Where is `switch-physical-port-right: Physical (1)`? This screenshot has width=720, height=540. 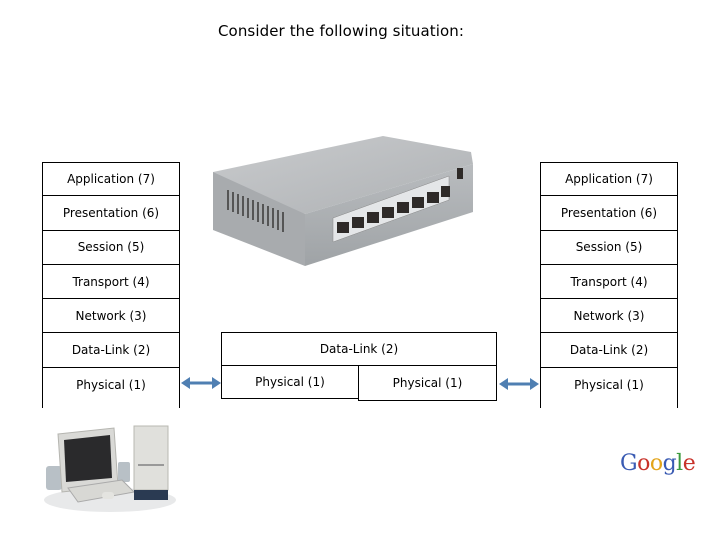 switch-physical-port-right: Physical (1) is located at coordinates (427, 383).